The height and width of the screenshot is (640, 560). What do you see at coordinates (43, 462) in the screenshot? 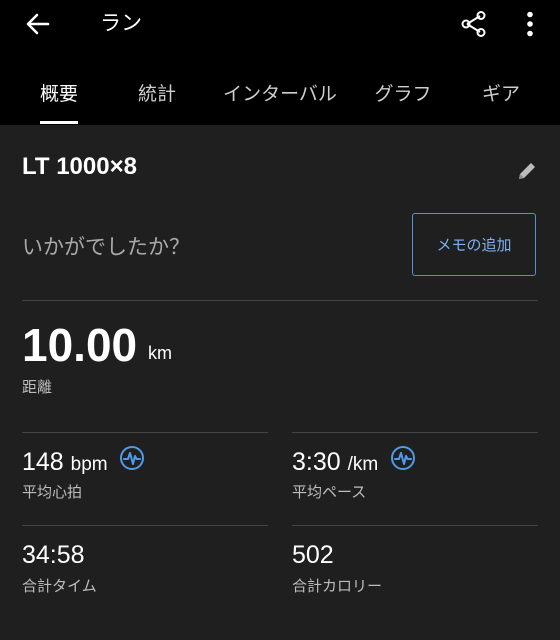
I see `avg-heart-rate-number: 148` at bounding box center [43, 462].